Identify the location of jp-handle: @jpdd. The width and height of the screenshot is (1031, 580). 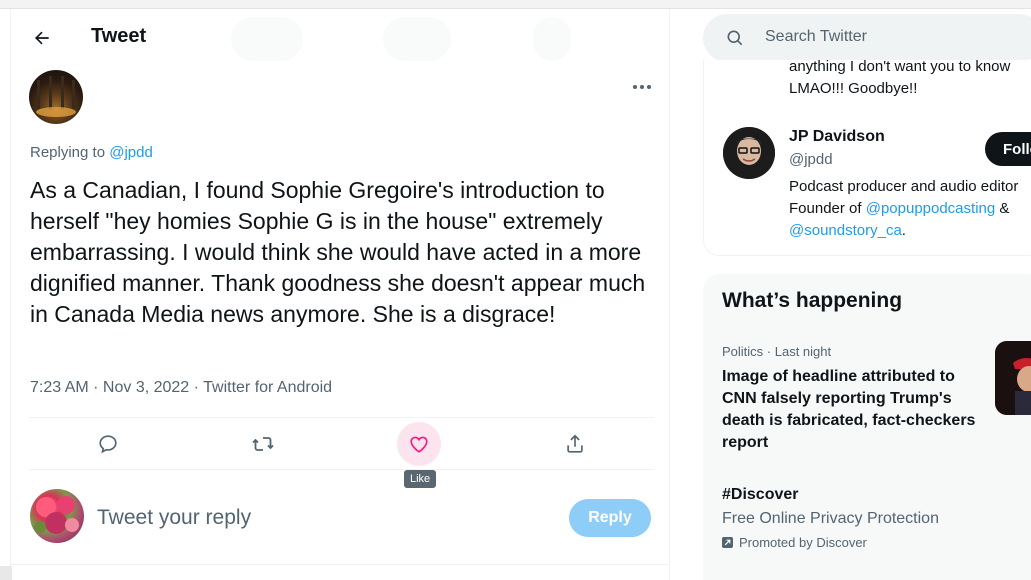
(811, 159).